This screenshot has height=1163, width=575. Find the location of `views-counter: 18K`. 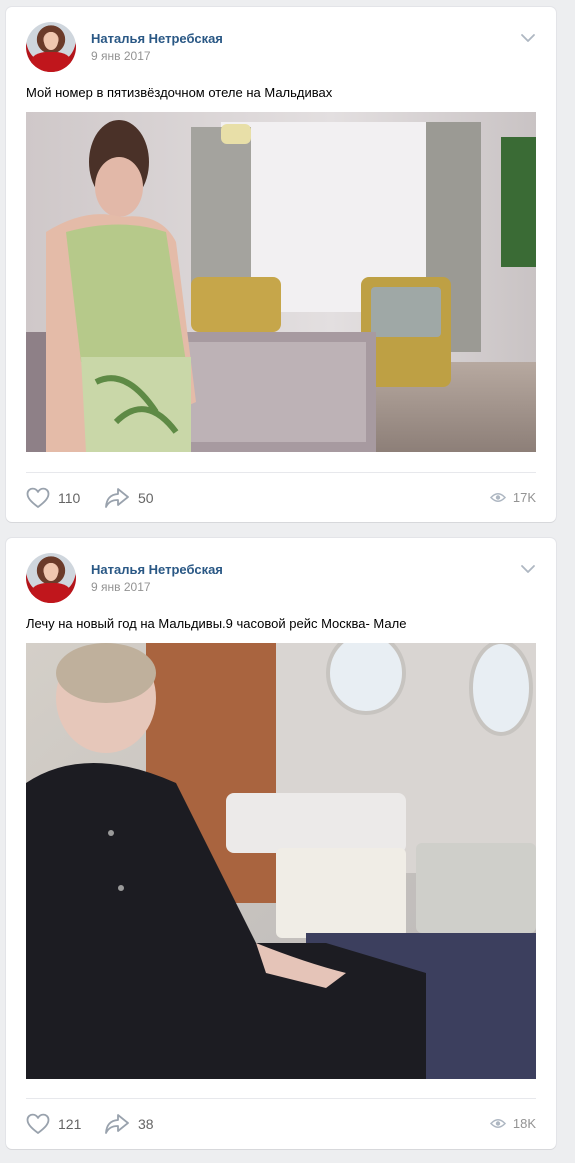

views-counter: 18K is located at coordinates (512, 1123).